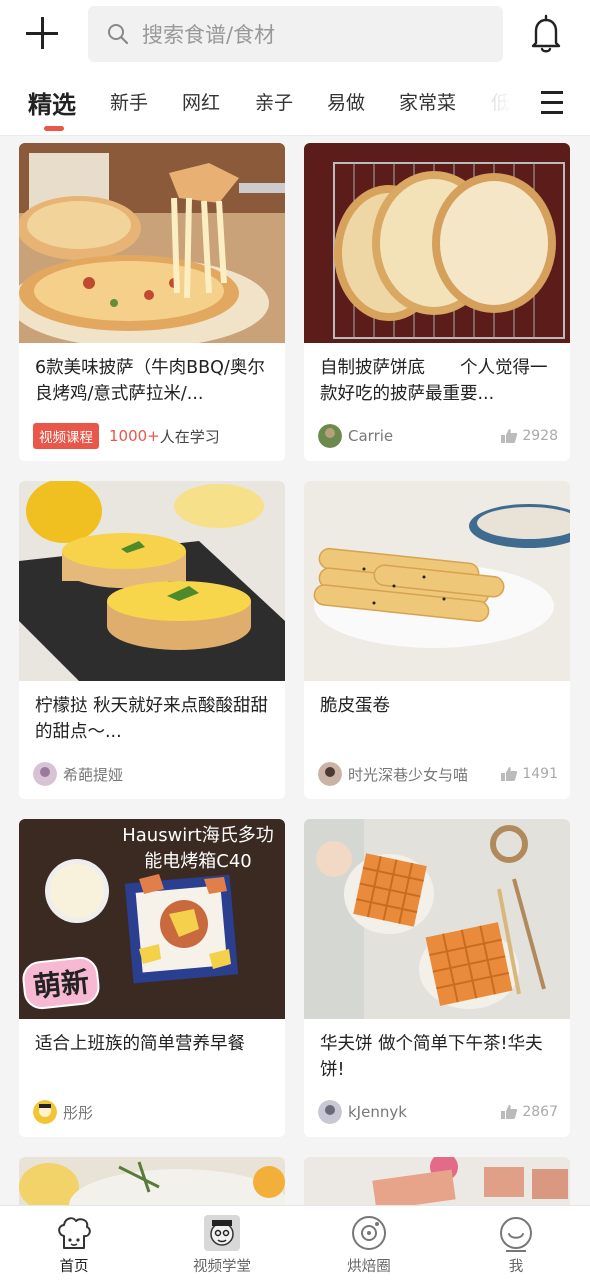 The width and height of the screenshot is (590, 1280). What do you see at coordinates (346, 101) in the screenshot?
I see `tab-easy: 易做` at bounding box center [346, 101].